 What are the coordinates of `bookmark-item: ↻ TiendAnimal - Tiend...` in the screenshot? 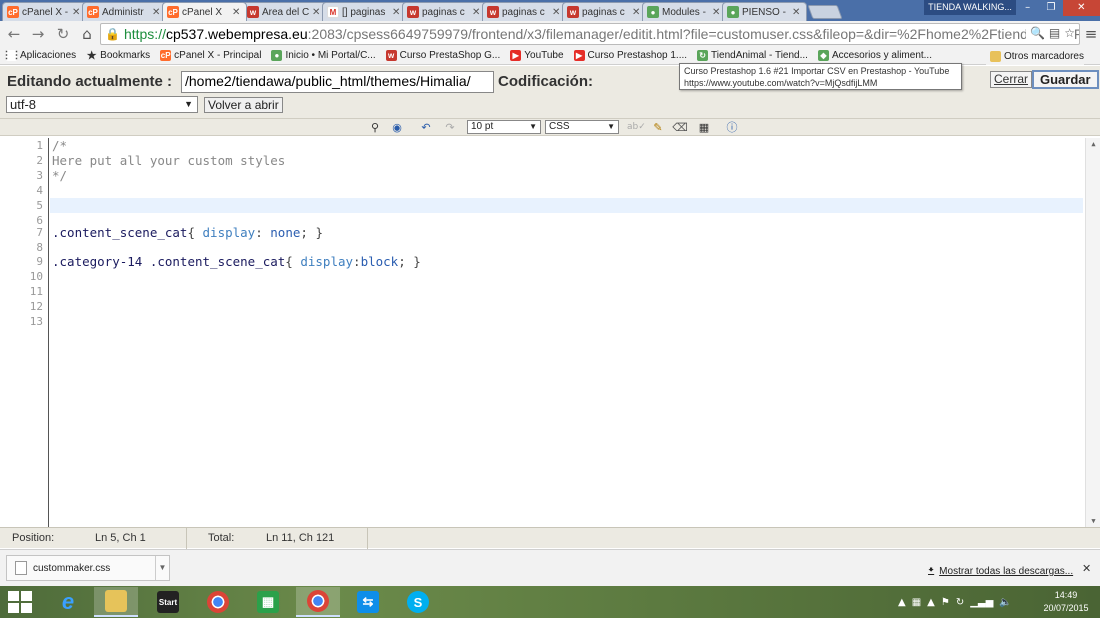 It's located at (752, 55).